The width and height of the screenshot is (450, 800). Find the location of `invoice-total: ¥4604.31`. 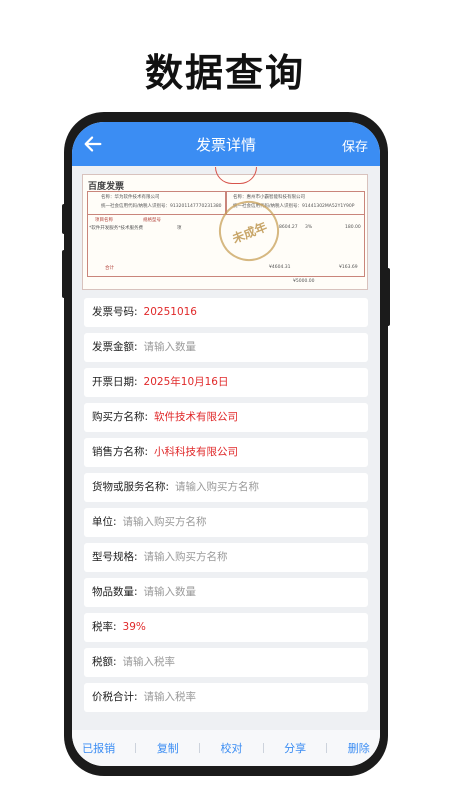

invoice-total: ¥4604.31 is located at coordinates (280, 267).